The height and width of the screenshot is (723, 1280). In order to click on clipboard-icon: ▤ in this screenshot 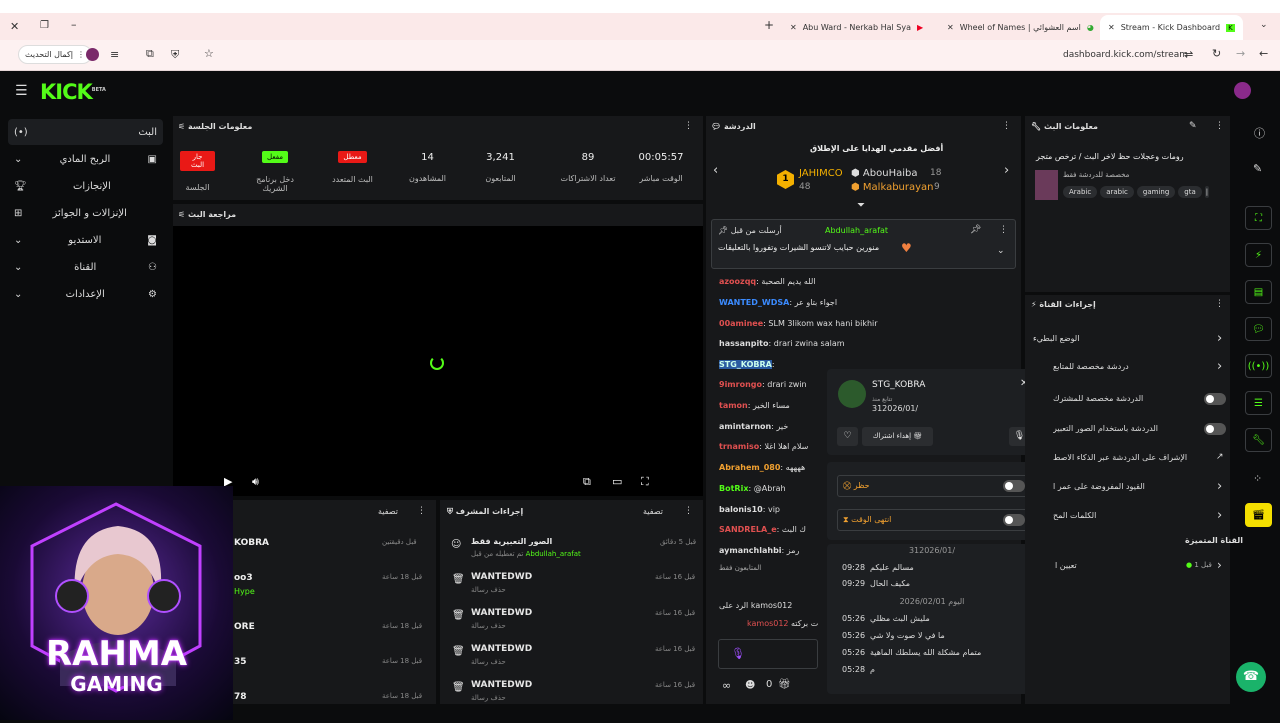, I will do `click(1258, 292)`.